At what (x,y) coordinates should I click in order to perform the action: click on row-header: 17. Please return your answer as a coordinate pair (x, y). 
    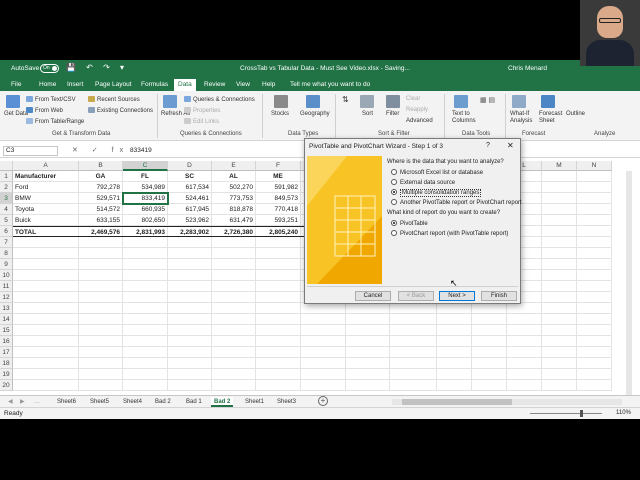
    Looking at the image, I should click on (6, 352).